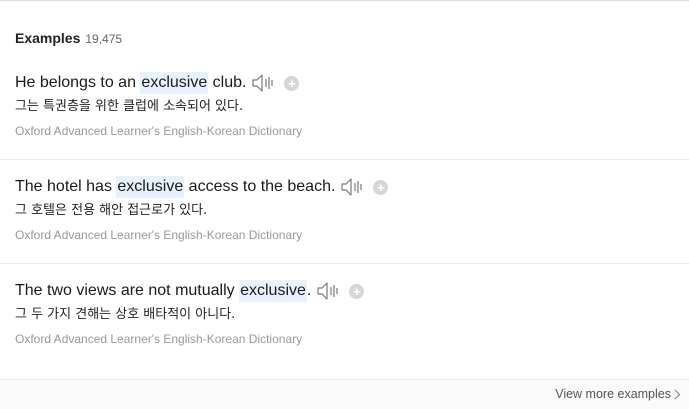 The height and width of the screenshot is (409, 689). What do you see at coordinates (111, 210) in the screenshot?
I see `example-translation: 그 호텔은 전용 해안 접근로가 있다.` at bounding box center [111, 210].